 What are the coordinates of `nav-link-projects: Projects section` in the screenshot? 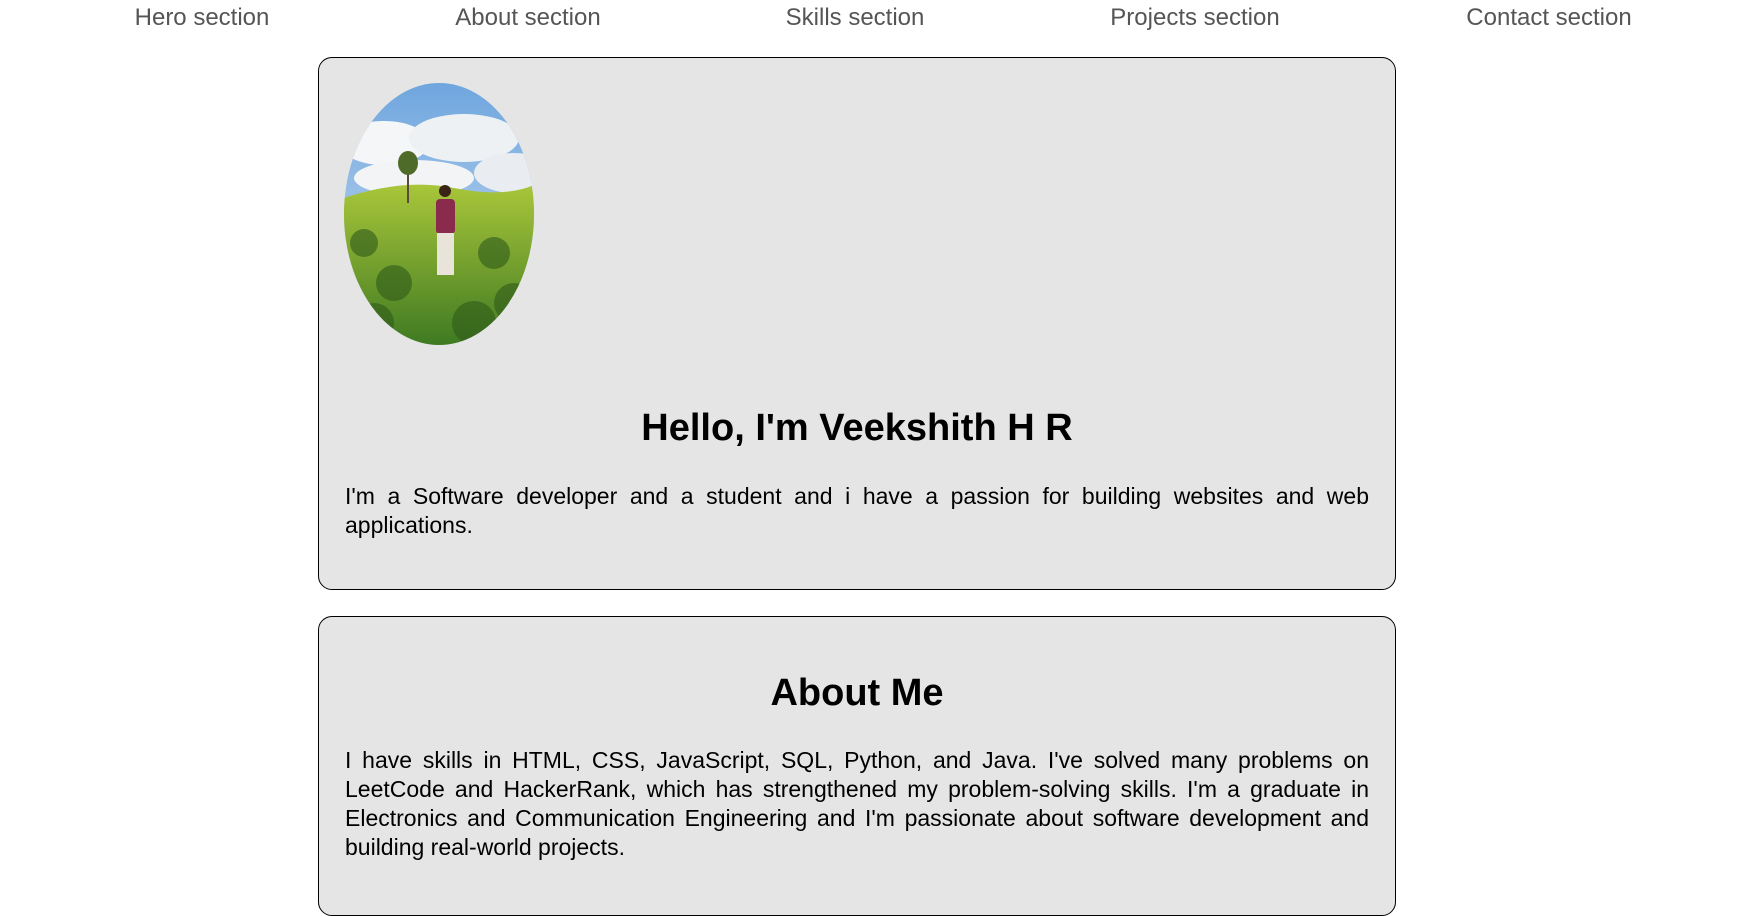 It's located at (1194, 18).